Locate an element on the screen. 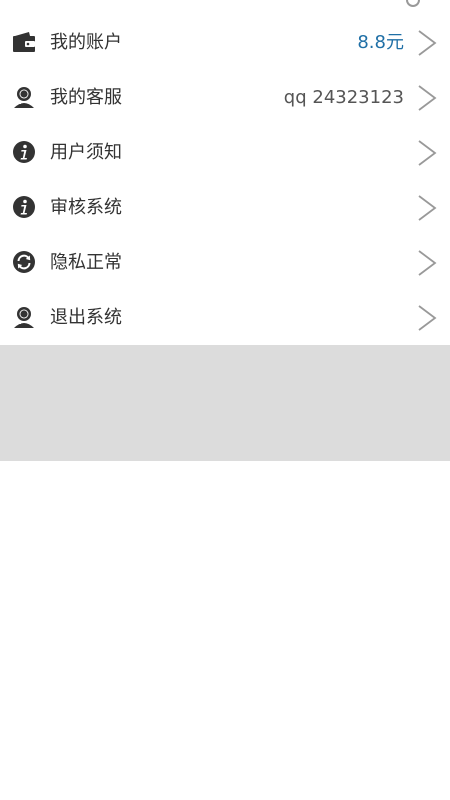 The image size is (450, 800). menu-item-review-system: 审核系统 is located at coordinates (225, 207).